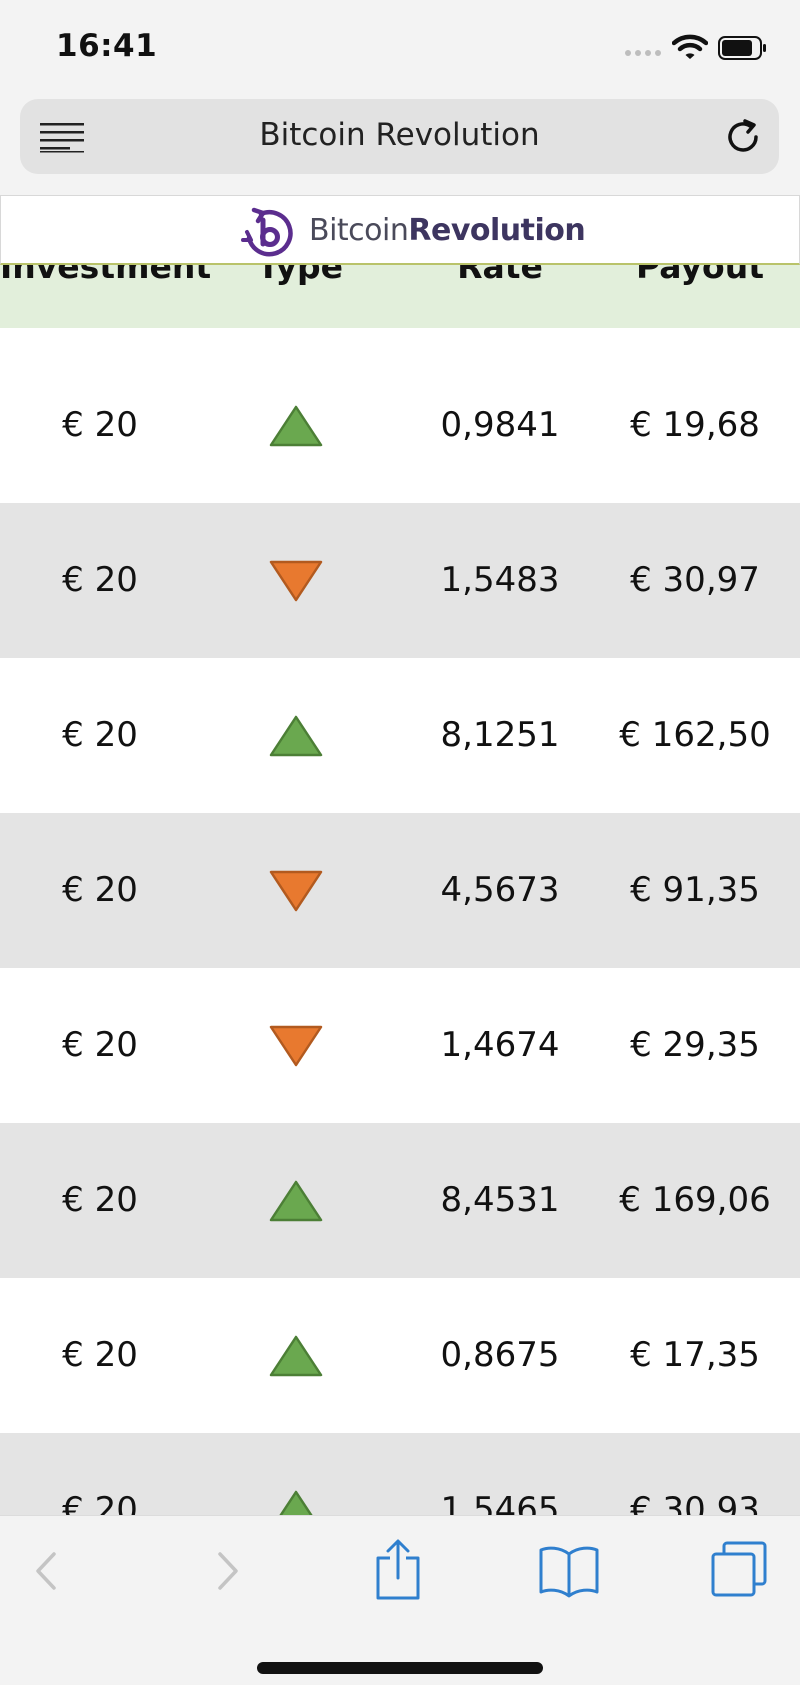 Image resolution: width=800 pixels, height=1685 pixels. What do you see at coordinates (400, 735) in the screenshot?
I see `table-row: € 20 8,1251 € 162,50` at bounding box center [400, 735].